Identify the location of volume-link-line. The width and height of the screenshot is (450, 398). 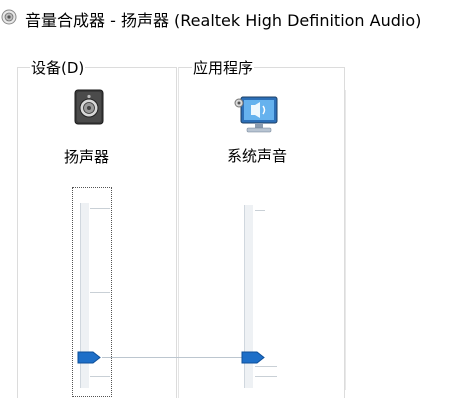
(172, 357).